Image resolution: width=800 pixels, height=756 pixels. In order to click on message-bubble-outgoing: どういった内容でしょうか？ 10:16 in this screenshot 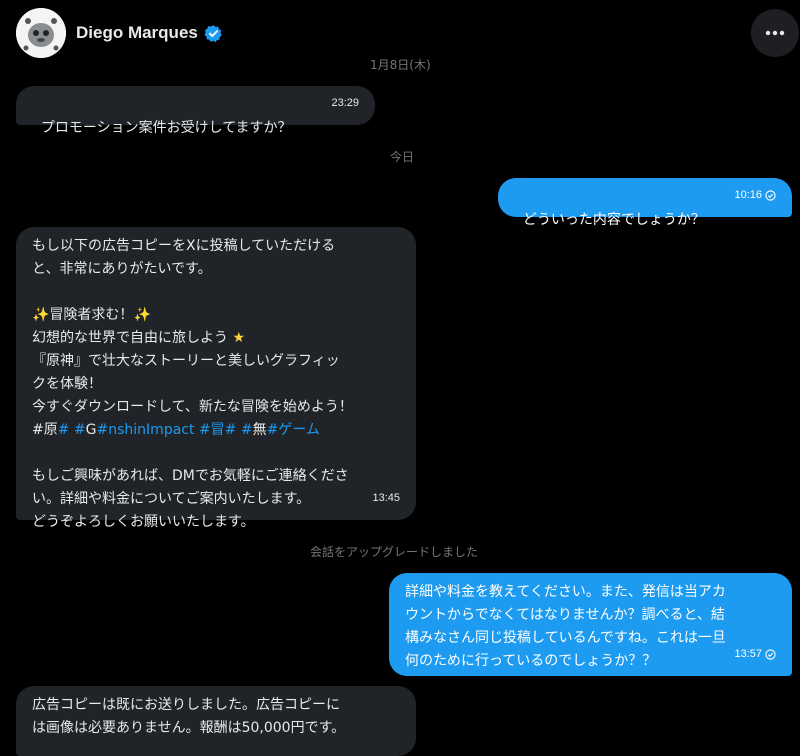, I will do `click(645, 203)`.